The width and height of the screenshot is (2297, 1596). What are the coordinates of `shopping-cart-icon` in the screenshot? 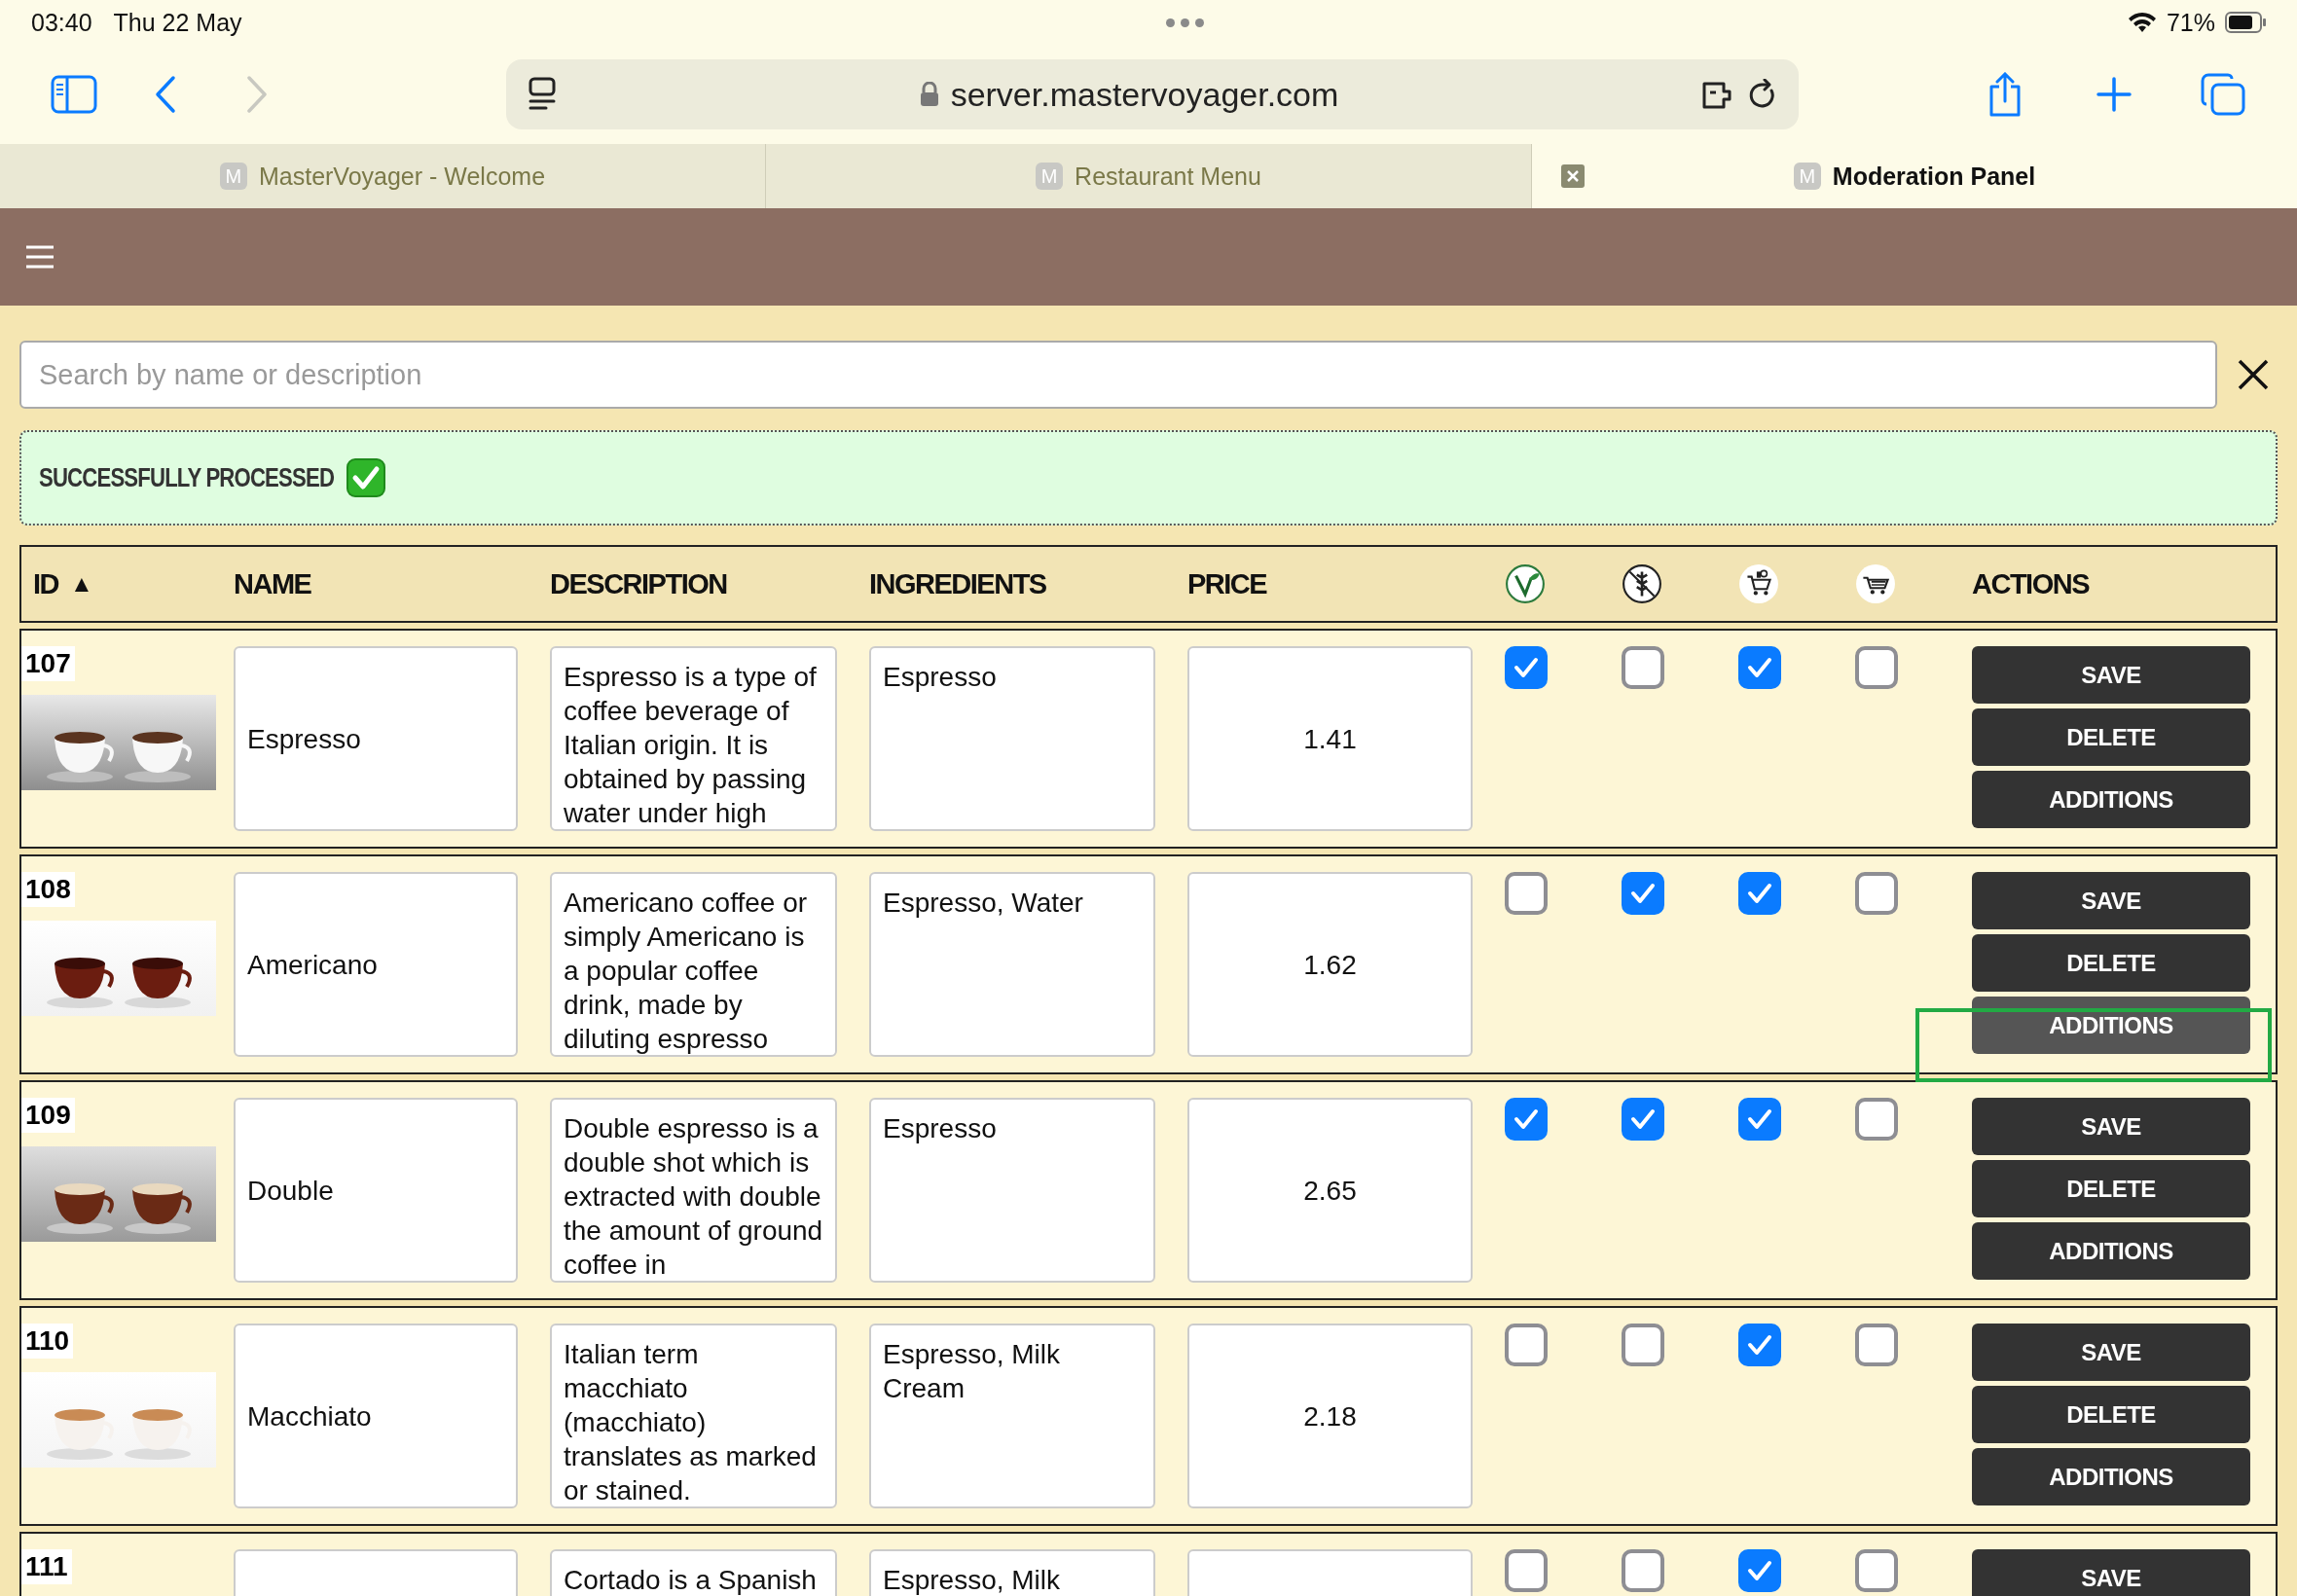 It's located at (1875, 583).